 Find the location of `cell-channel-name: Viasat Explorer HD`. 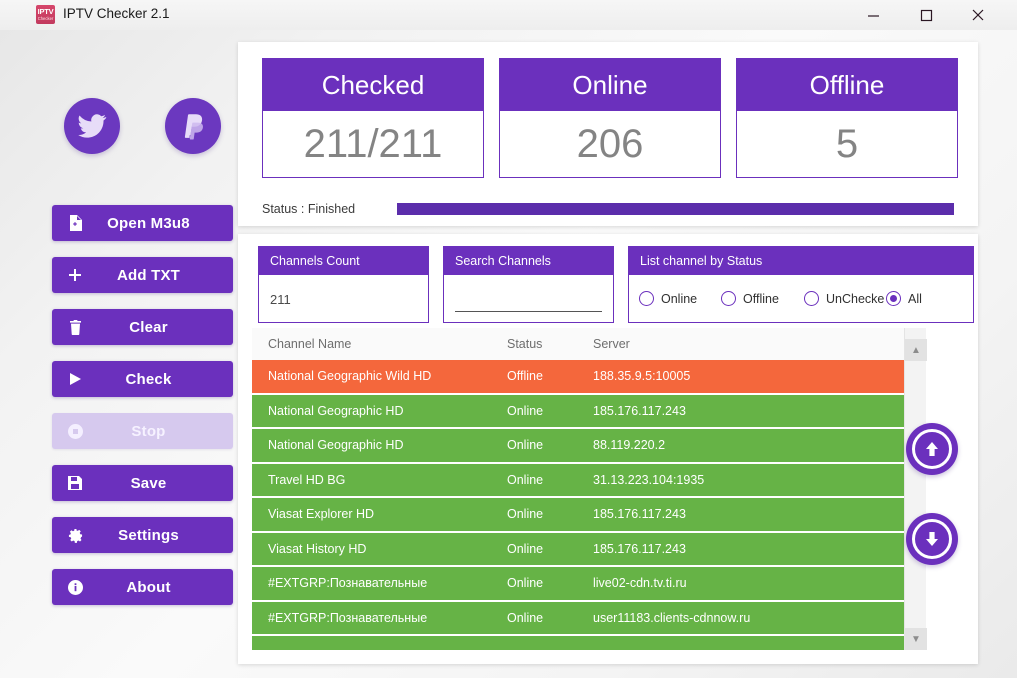

cell-channel-name: Viasat Explorer HD is located at coordinates (321, 514).